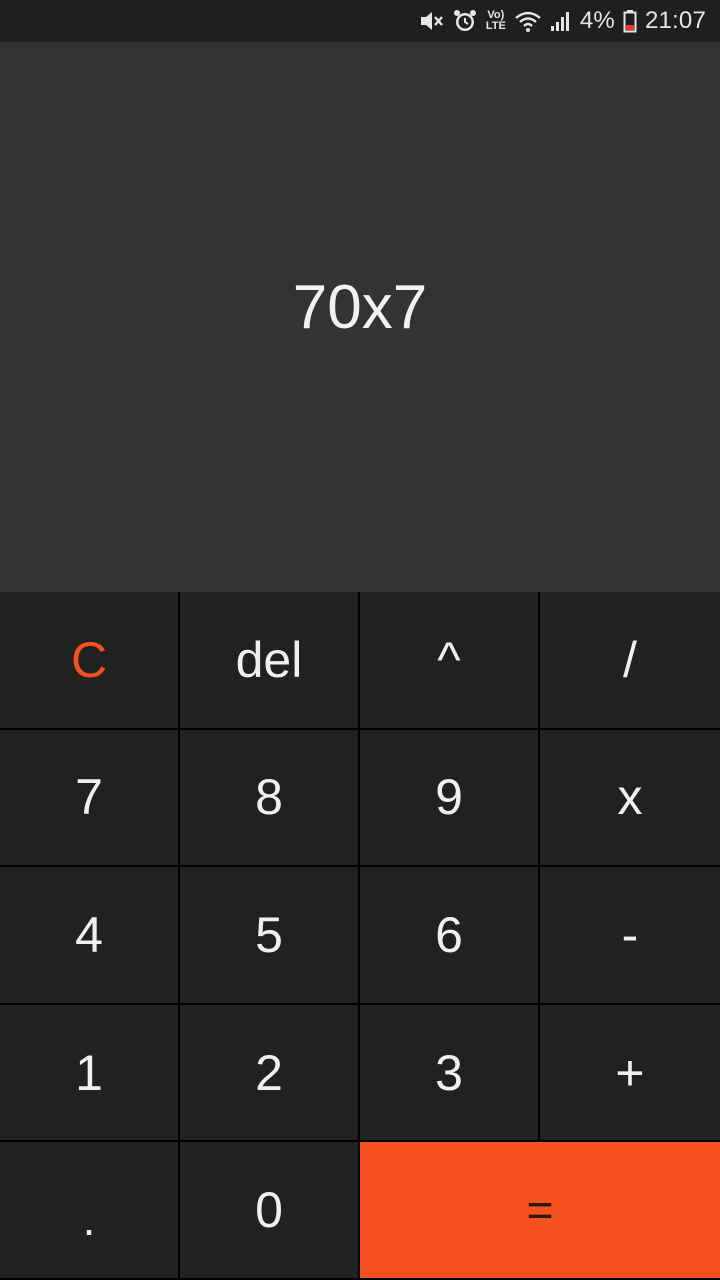  I want to click on clear-button: C, so click(90, 661).